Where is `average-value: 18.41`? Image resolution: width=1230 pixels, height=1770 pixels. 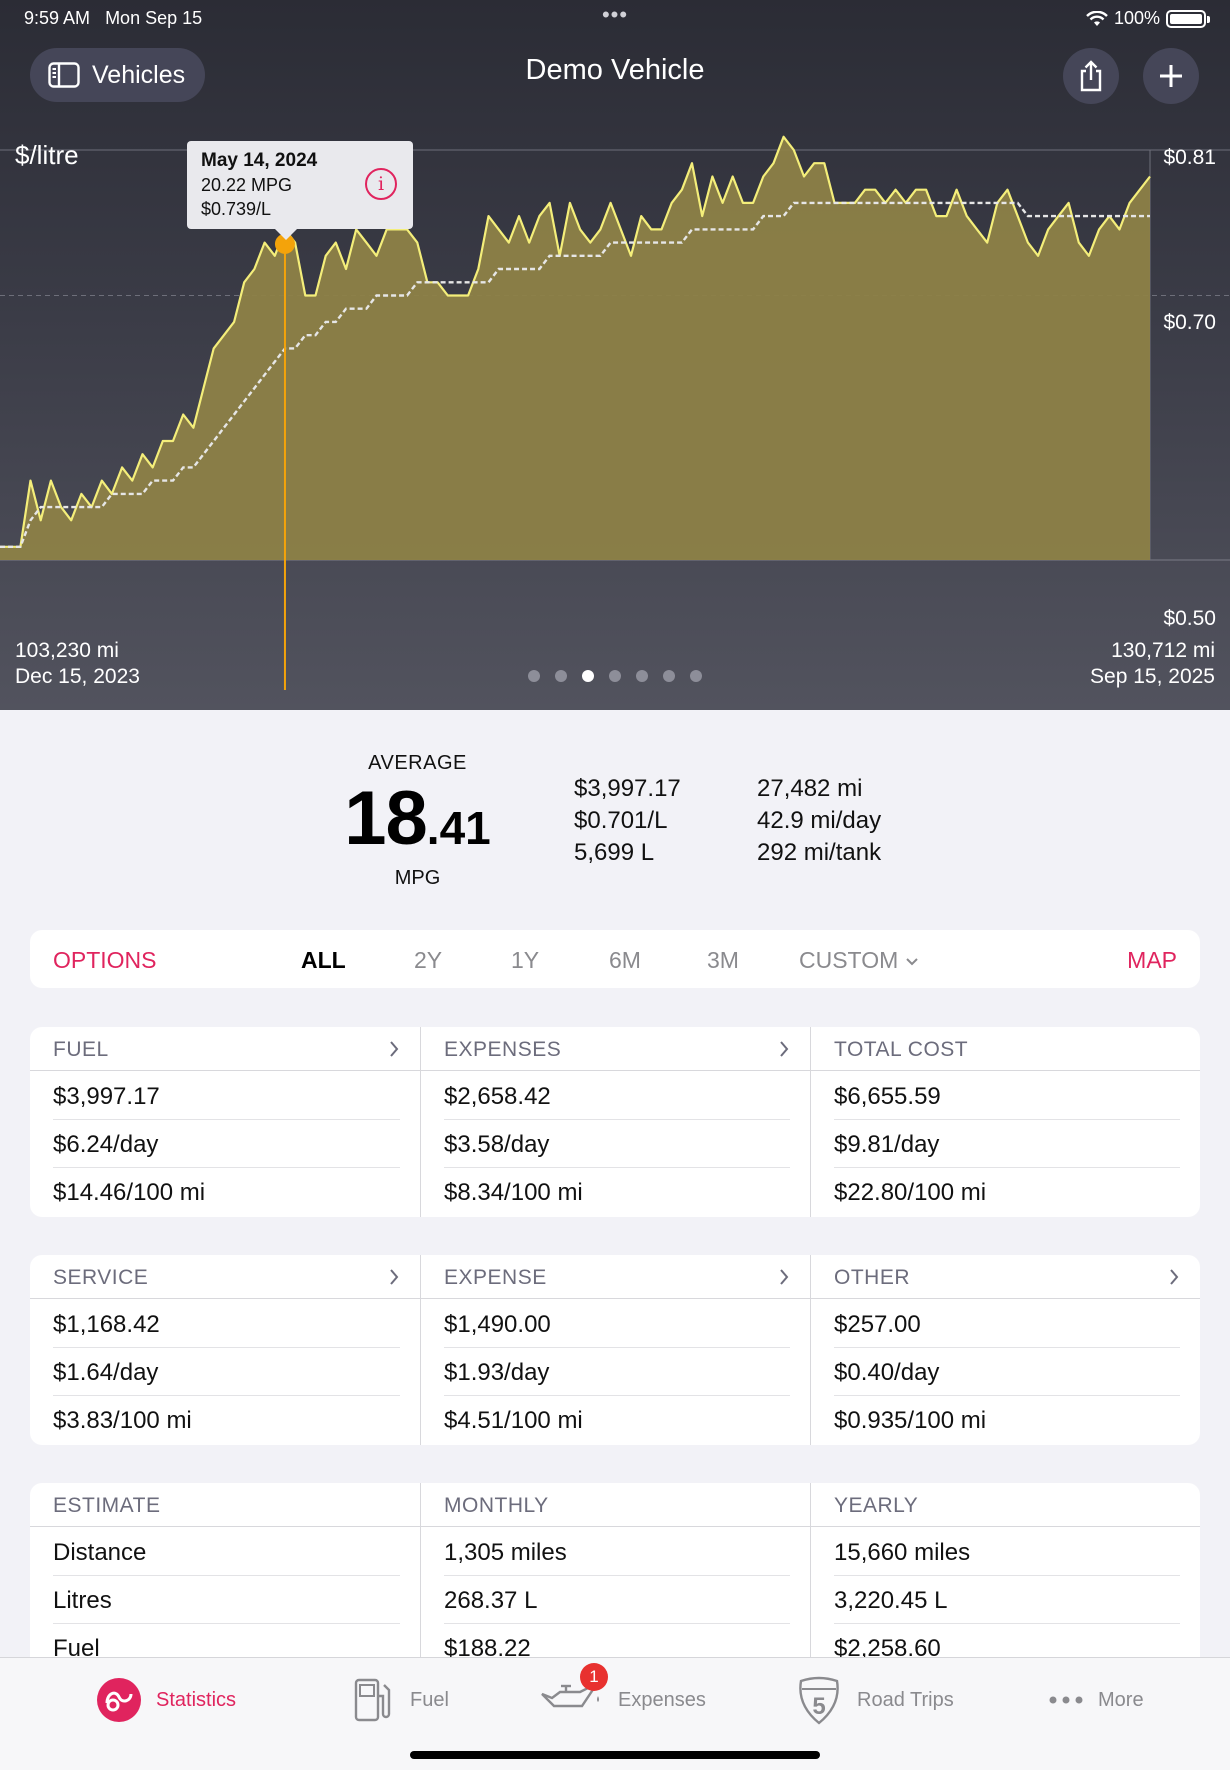
average-value: 18.41 is located at coordinates (417, 818).